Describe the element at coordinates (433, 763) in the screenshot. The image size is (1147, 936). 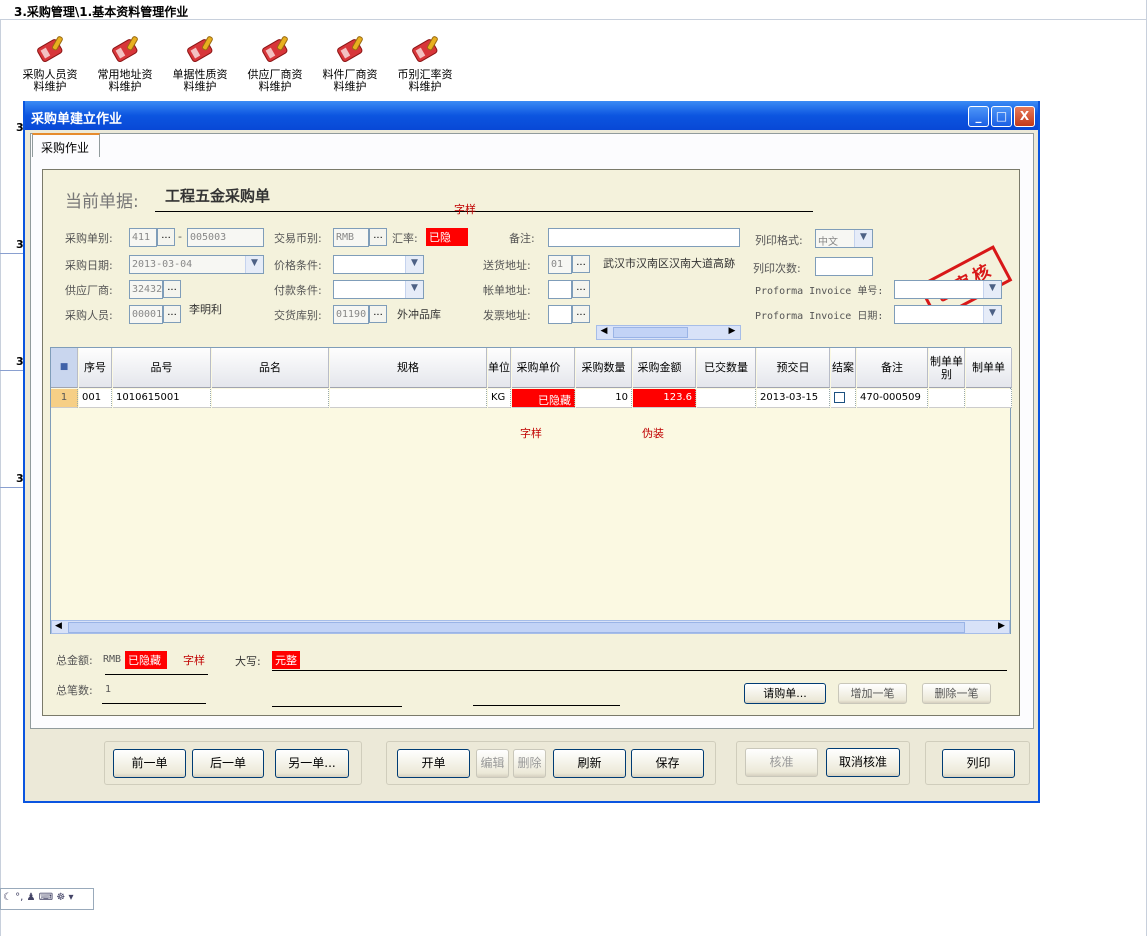
I see `new-order-button: 开单` at that location.